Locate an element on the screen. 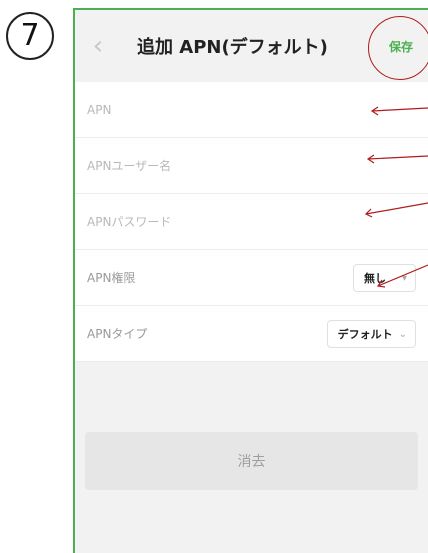 This screenshot has height=553, width=428. apn-username-label: APNユーザー名 is located at coordinates (129, 166).